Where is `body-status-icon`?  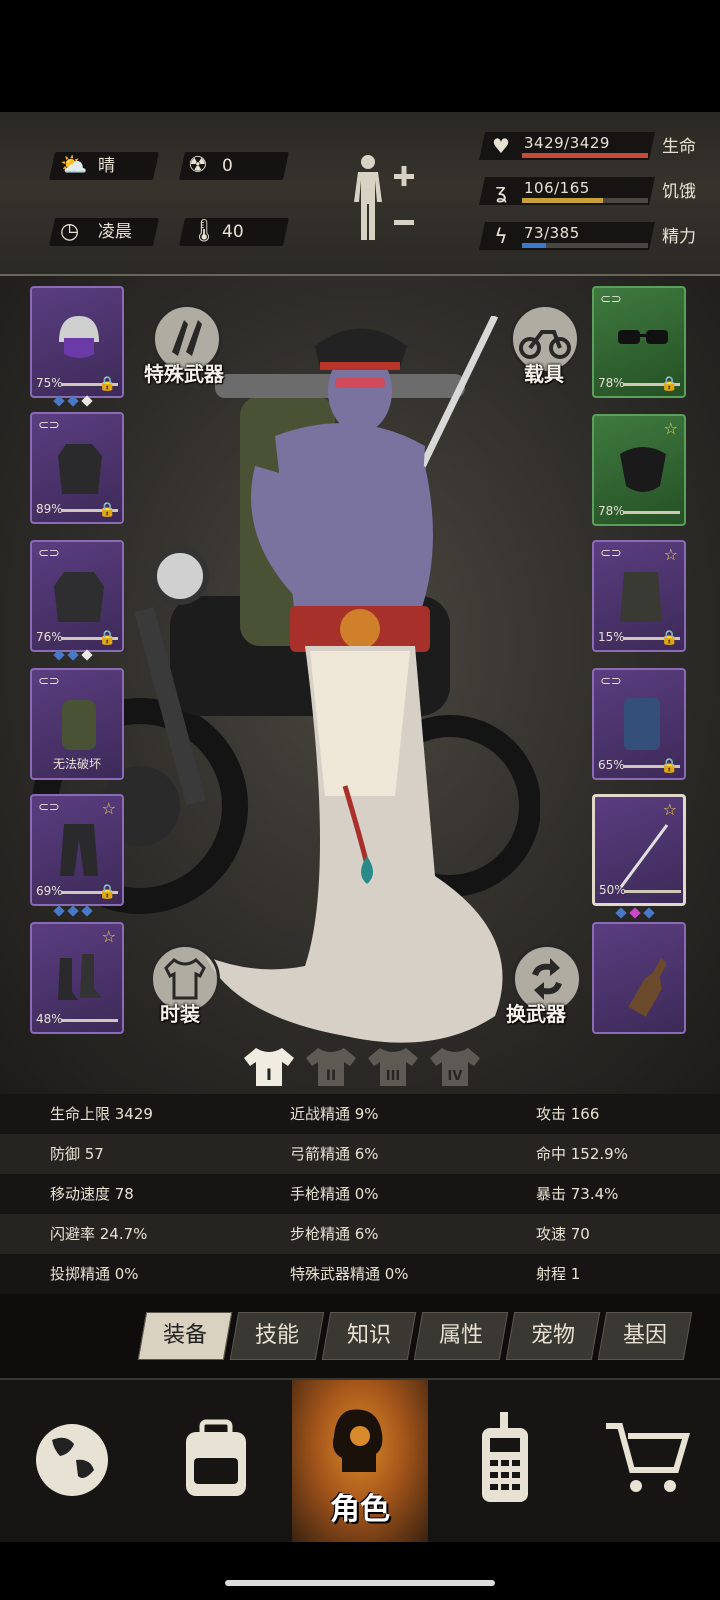 body-status-icon is located at coordinates (385, 202).